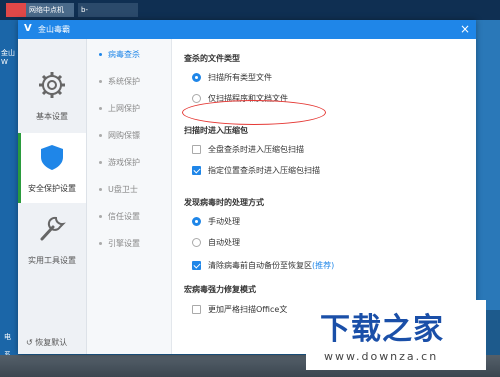 This screenshot has height=377, width=500. I want to click on option-label: 自动处理, so click(224, 242).